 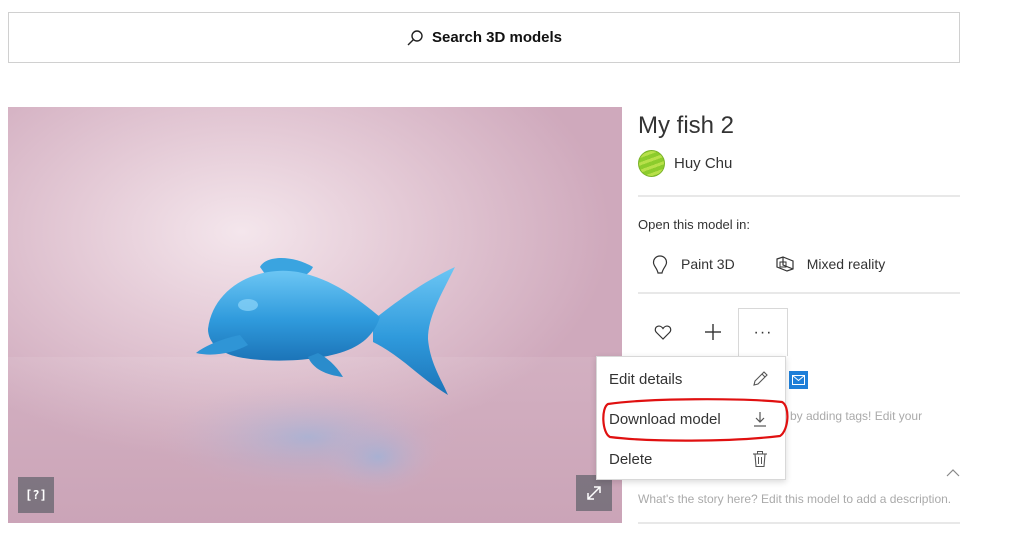 I want to click on open-in-mixed-reality: Mixed reality, so click(x=830, y=264).